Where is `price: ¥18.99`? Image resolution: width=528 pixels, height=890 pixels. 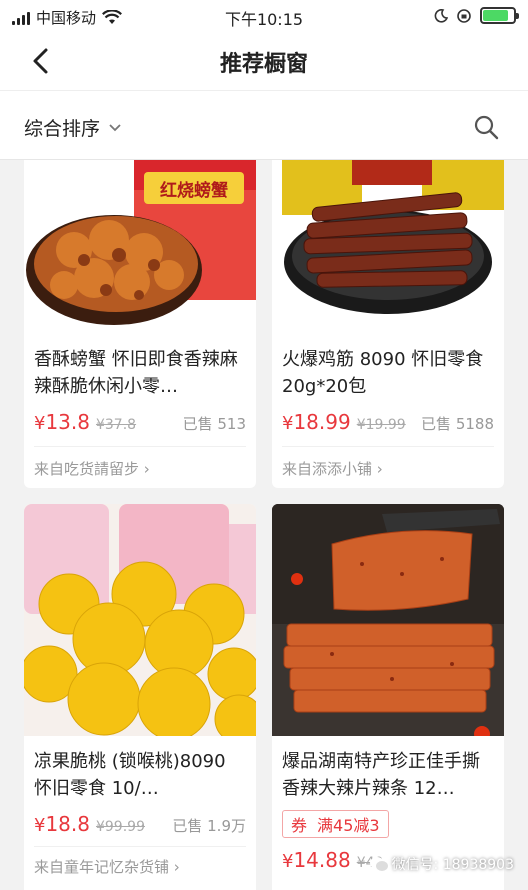
price: ¥18.99 is located at coordinates (316, 422).